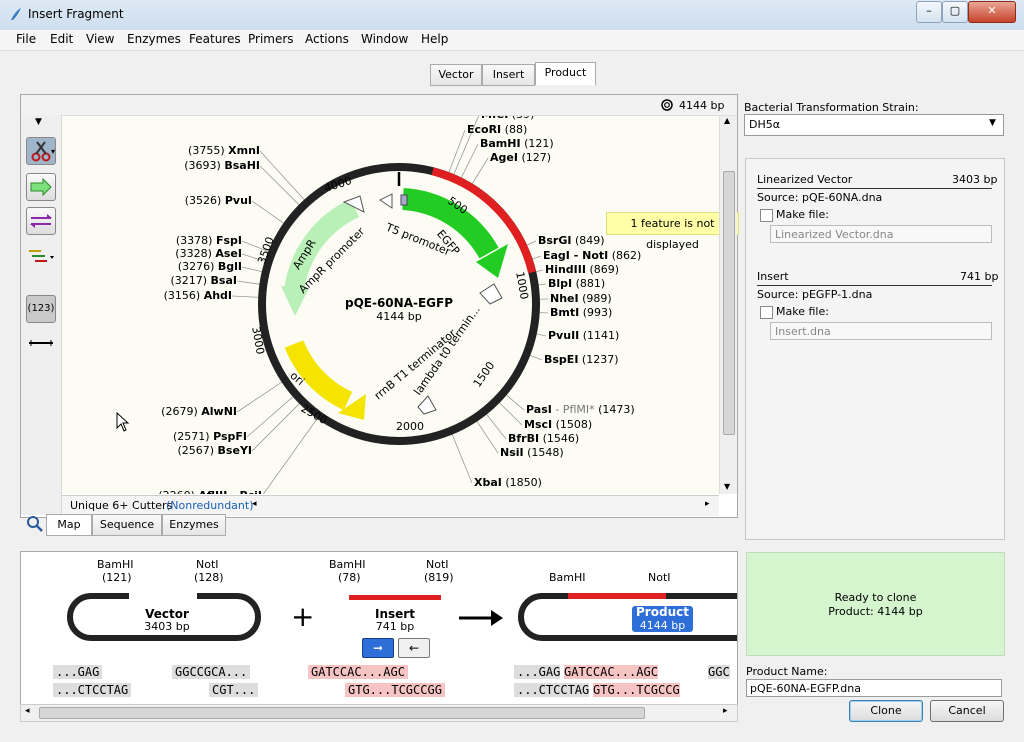  What do you see at coordinates (929, 12) in the screenshot?
I see `minimize-button: –` at bounding box center [929, 12].